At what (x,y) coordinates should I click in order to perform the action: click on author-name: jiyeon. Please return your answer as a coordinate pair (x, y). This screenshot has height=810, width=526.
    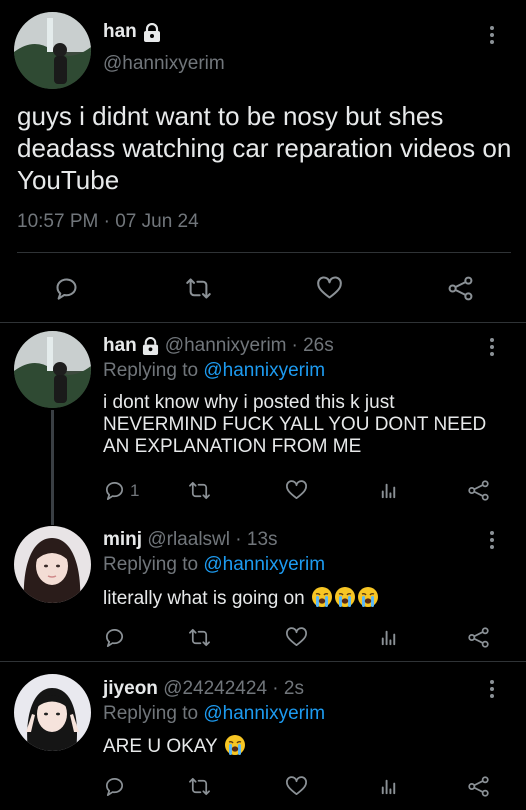
    Looking at the image, I should click on (130, 688).